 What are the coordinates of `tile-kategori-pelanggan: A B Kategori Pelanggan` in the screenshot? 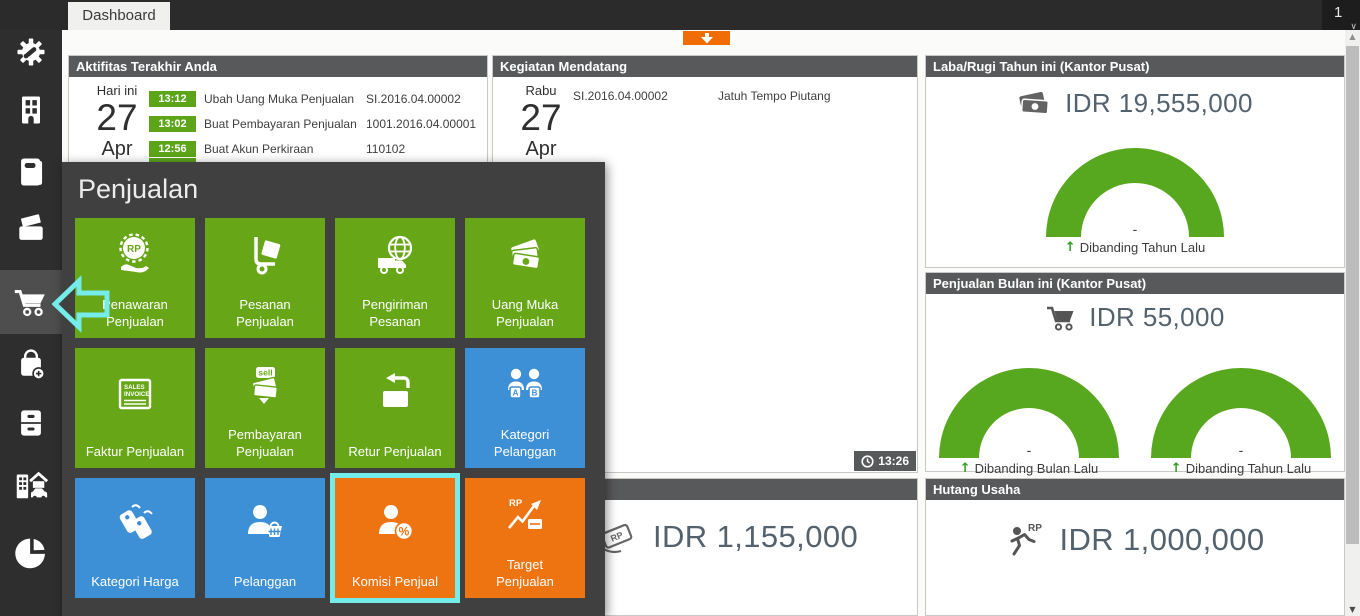 It's located at (525, 408).